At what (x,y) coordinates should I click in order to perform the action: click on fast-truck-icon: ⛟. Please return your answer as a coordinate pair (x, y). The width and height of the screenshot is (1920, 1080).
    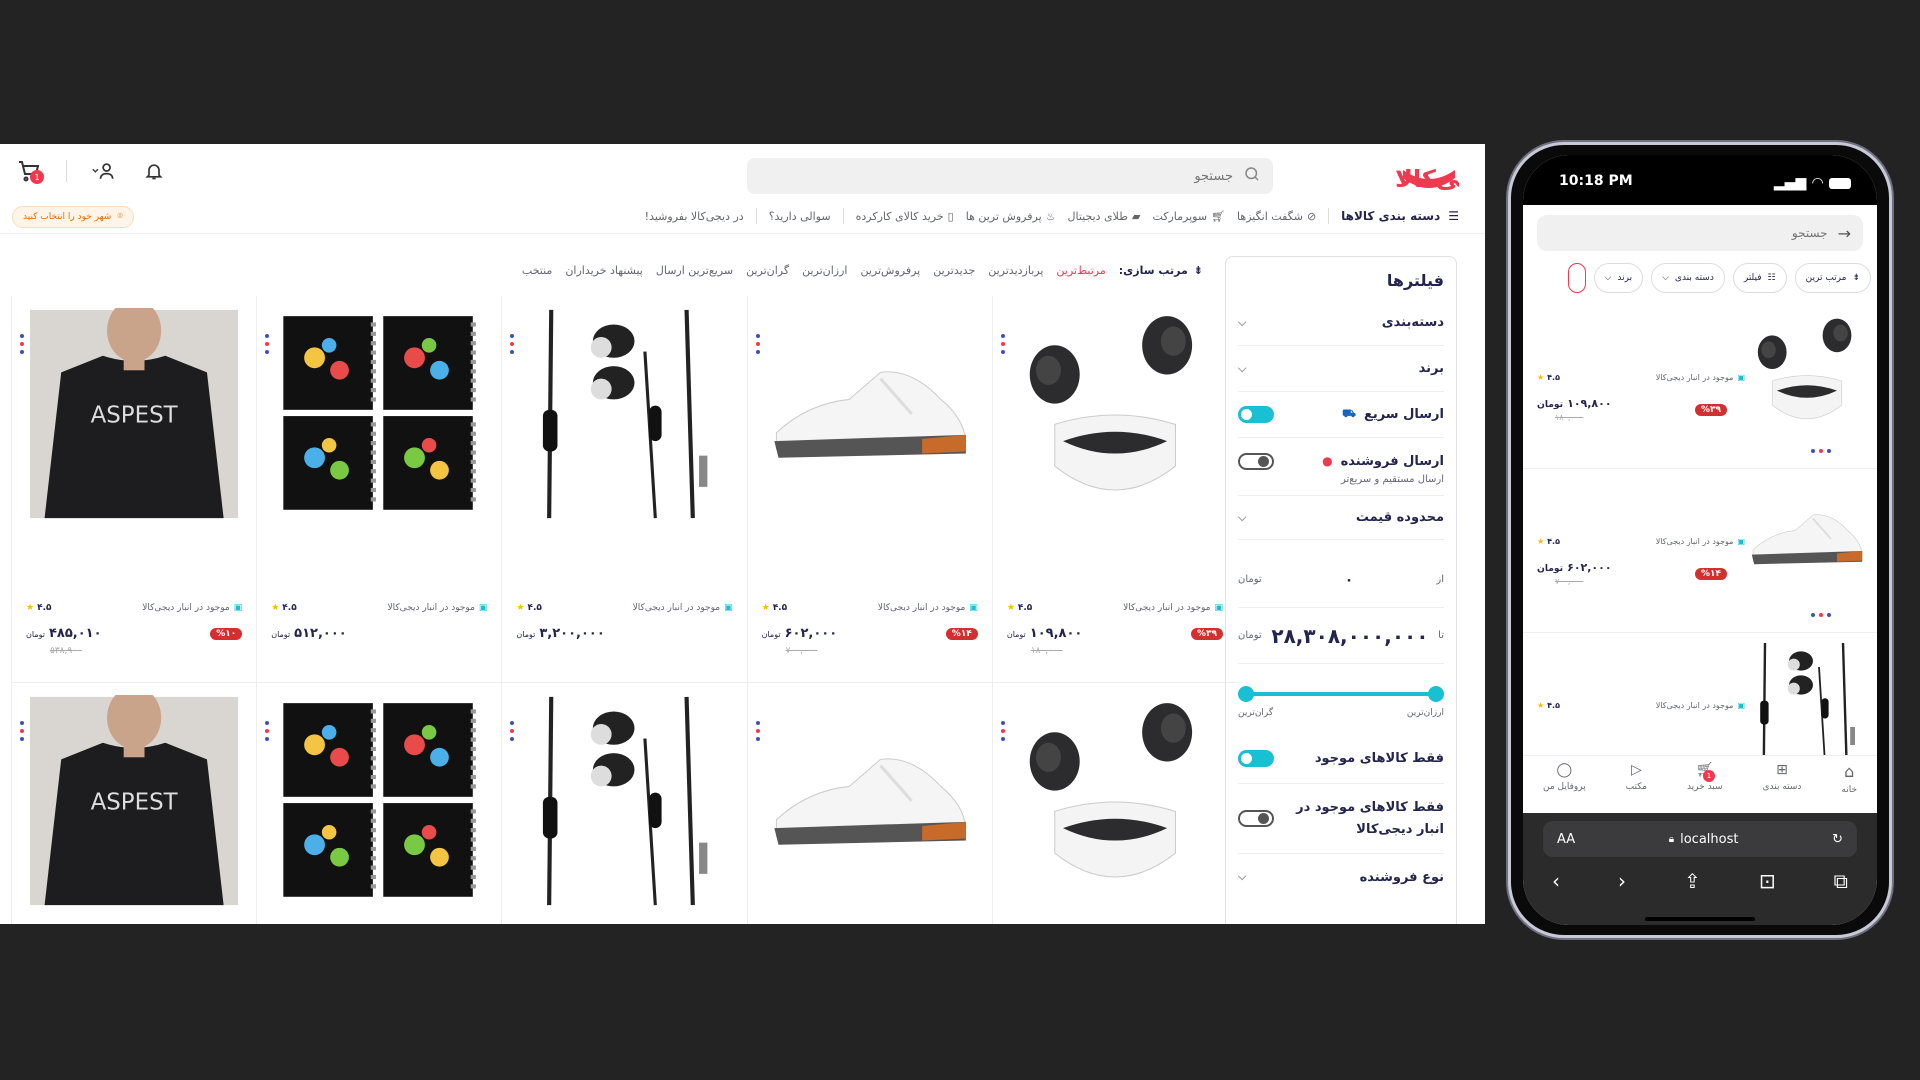
    Looking at the image, I should click on (1349, 413).